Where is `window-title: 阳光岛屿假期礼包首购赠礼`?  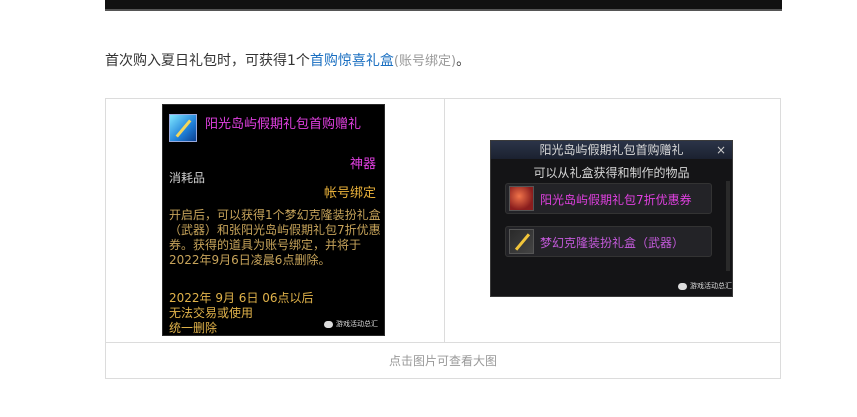
window-title: 阳光岛屿假期礼包首购赠礼 is located at coordinates (611, 150).